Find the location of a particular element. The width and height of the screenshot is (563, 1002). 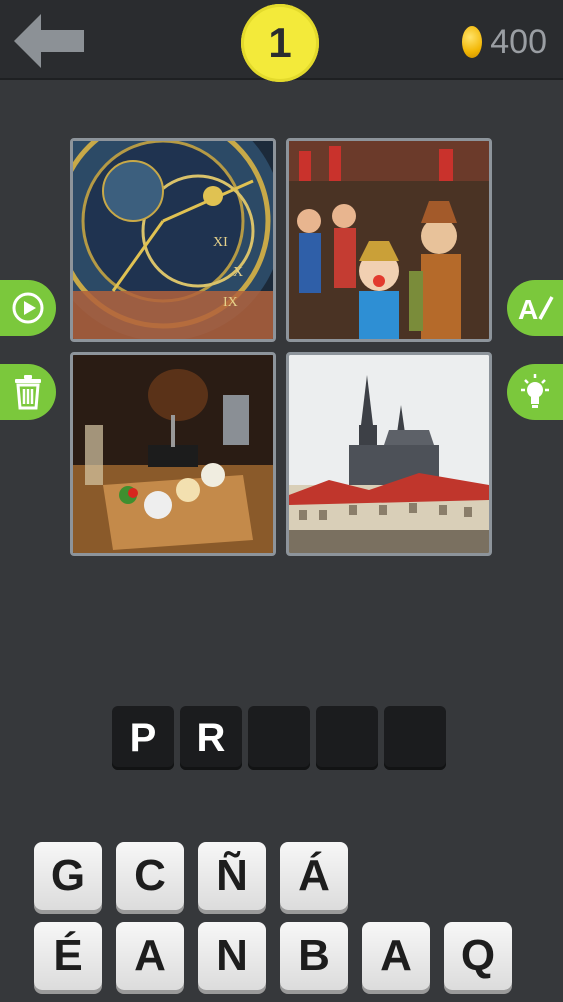

letter-tile: B is located at coordinates (314, 956).